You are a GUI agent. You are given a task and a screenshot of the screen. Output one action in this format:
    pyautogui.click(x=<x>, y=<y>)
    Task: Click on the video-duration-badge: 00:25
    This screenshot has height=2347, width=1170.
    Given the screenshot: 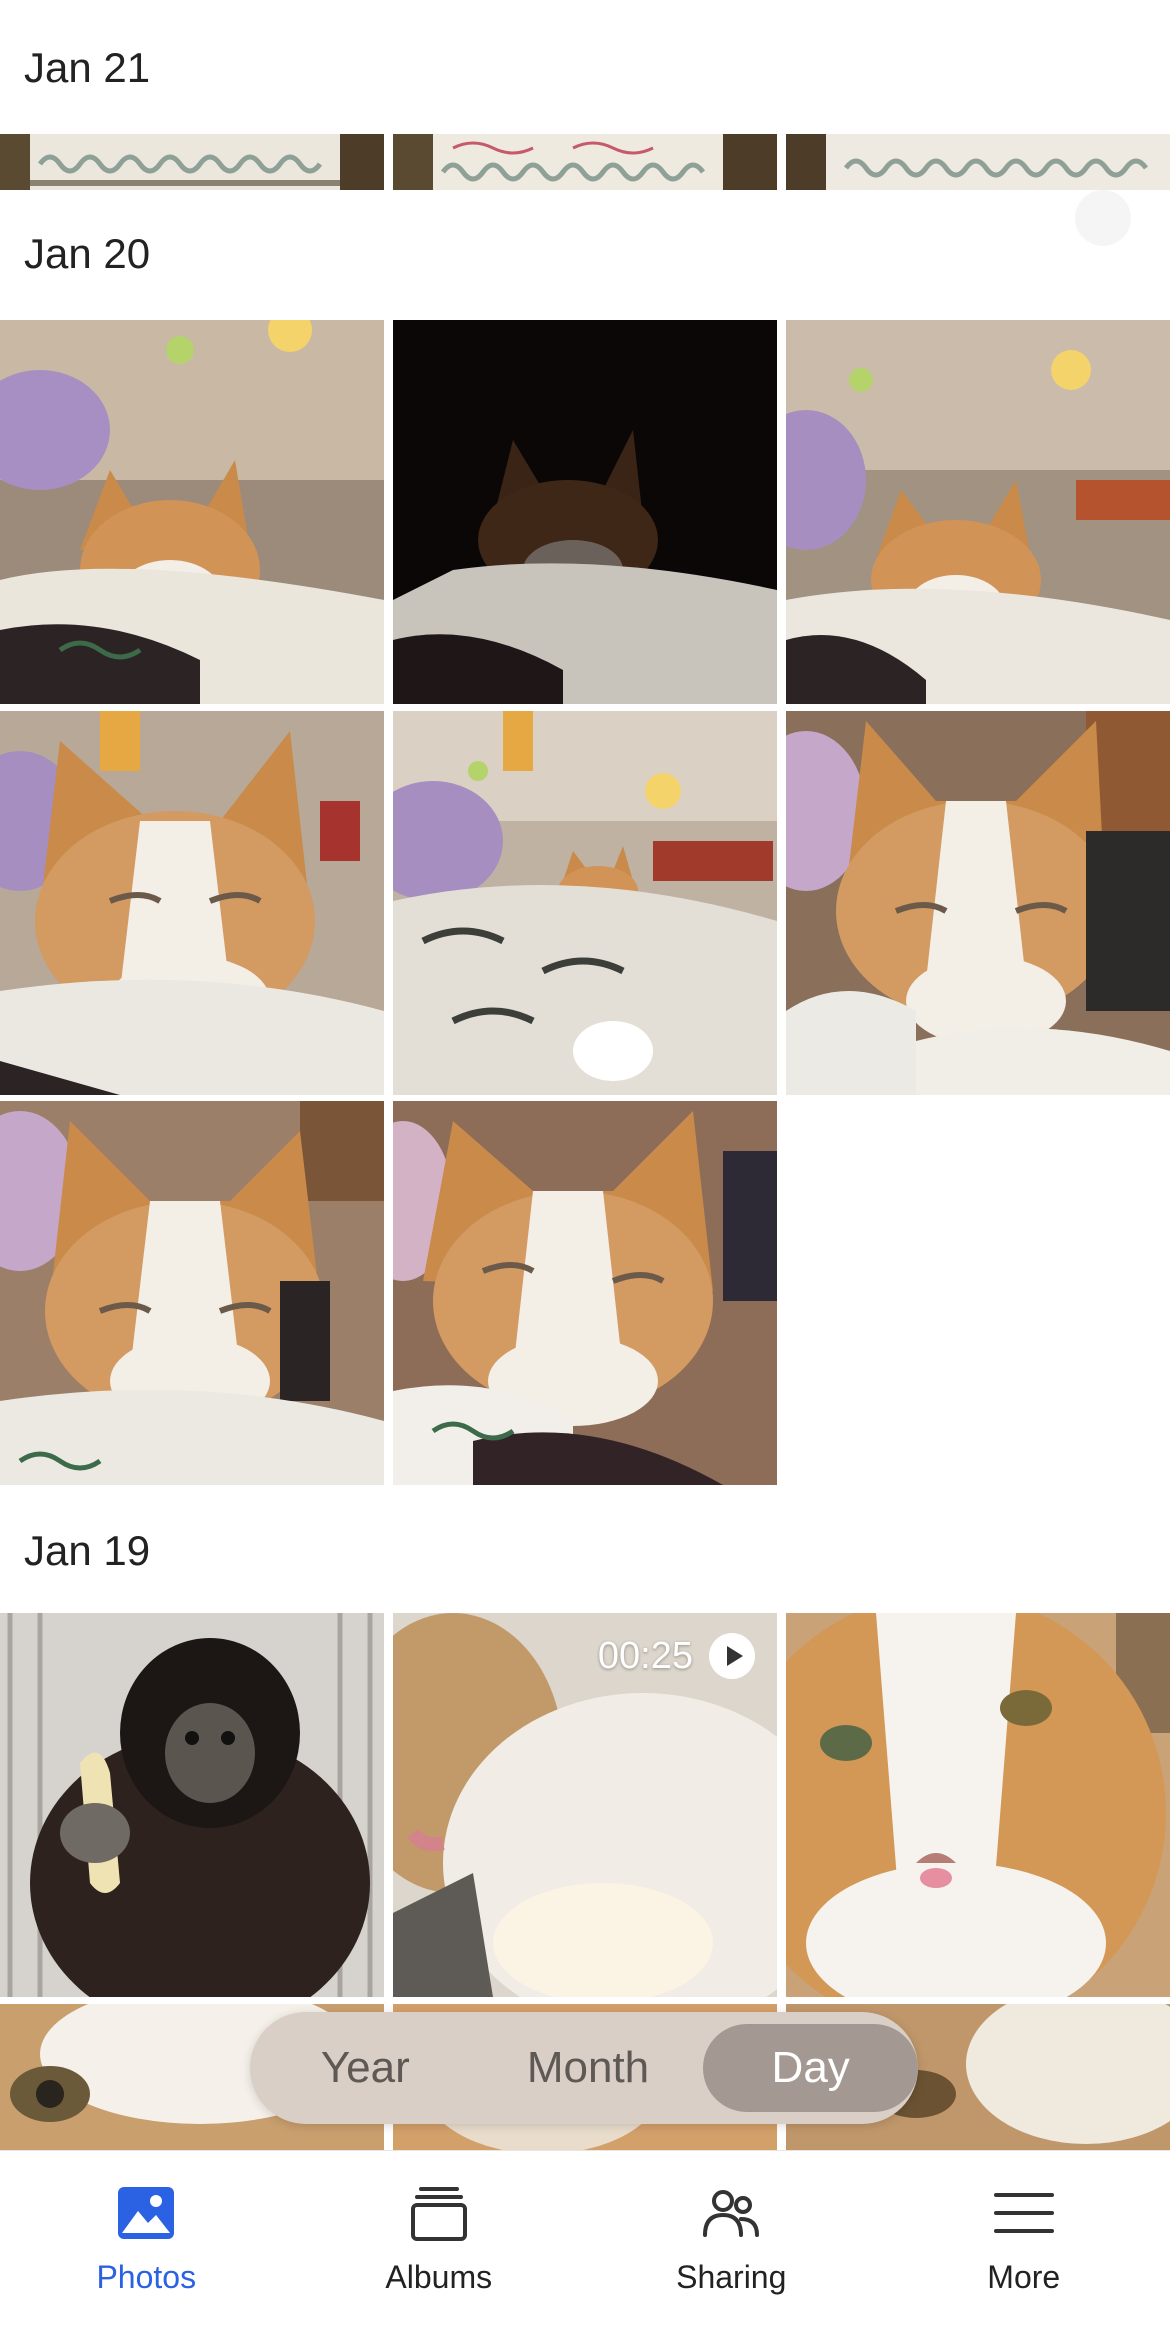 What is the action you would take?
    pyautogui.click(x=676, y=1656)
    